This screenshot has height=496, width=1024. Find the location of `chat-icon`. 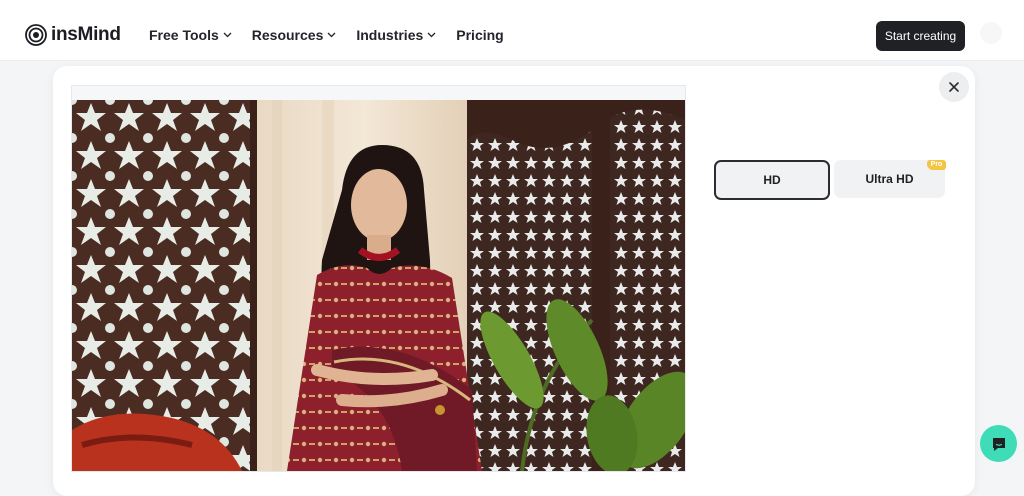

chat-icon is located at coordinates (998, 444).